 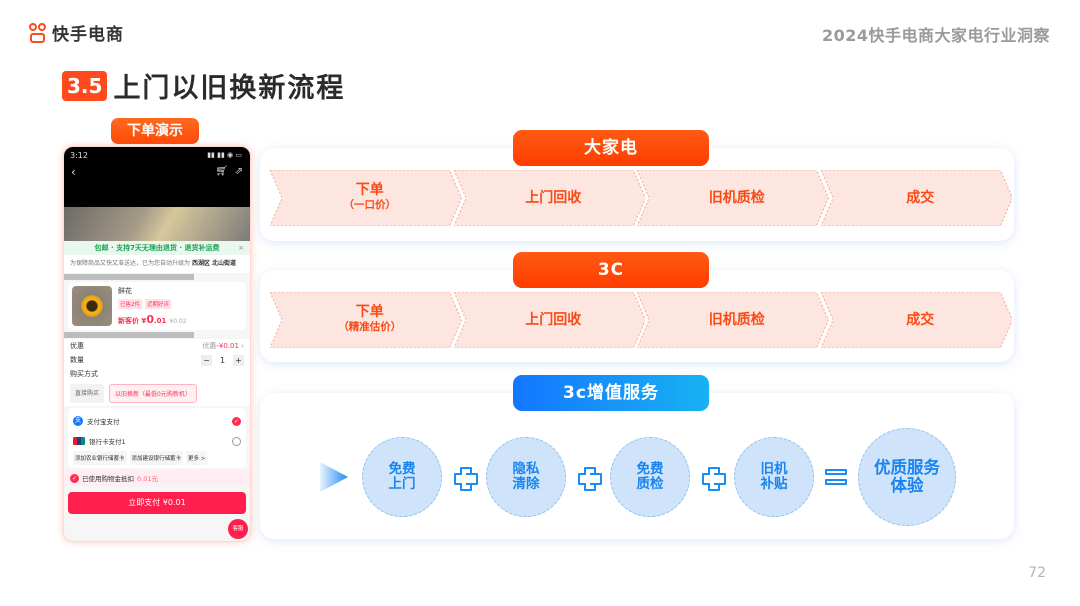 I want to click on brand-logo: 快手电商, so click(x=76, y=32).